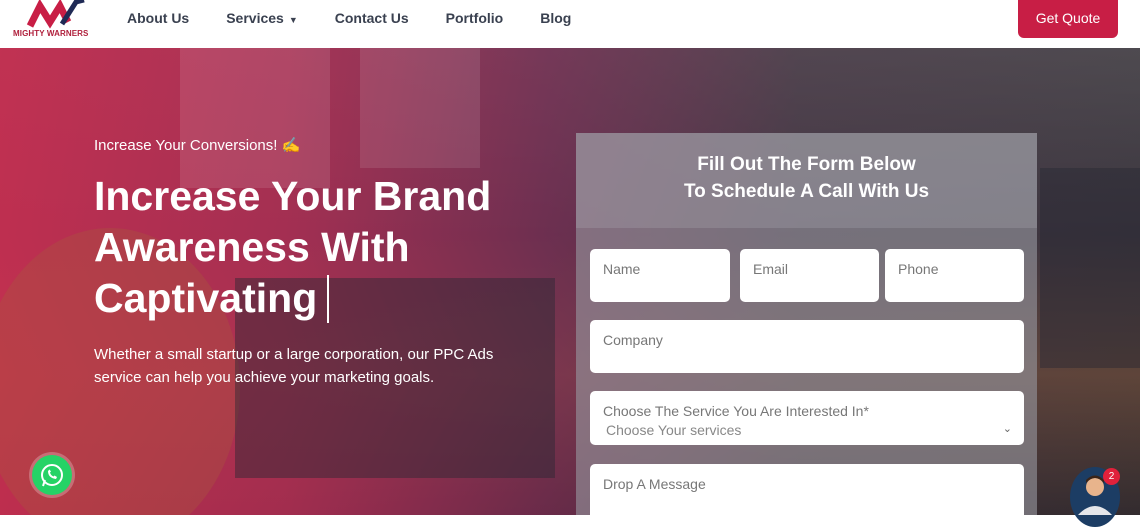  Describe the element at coordinates (197, 145) in the screenshot. I see `hero-eyebrow: Increase Your Conversions! ✍` at that location.